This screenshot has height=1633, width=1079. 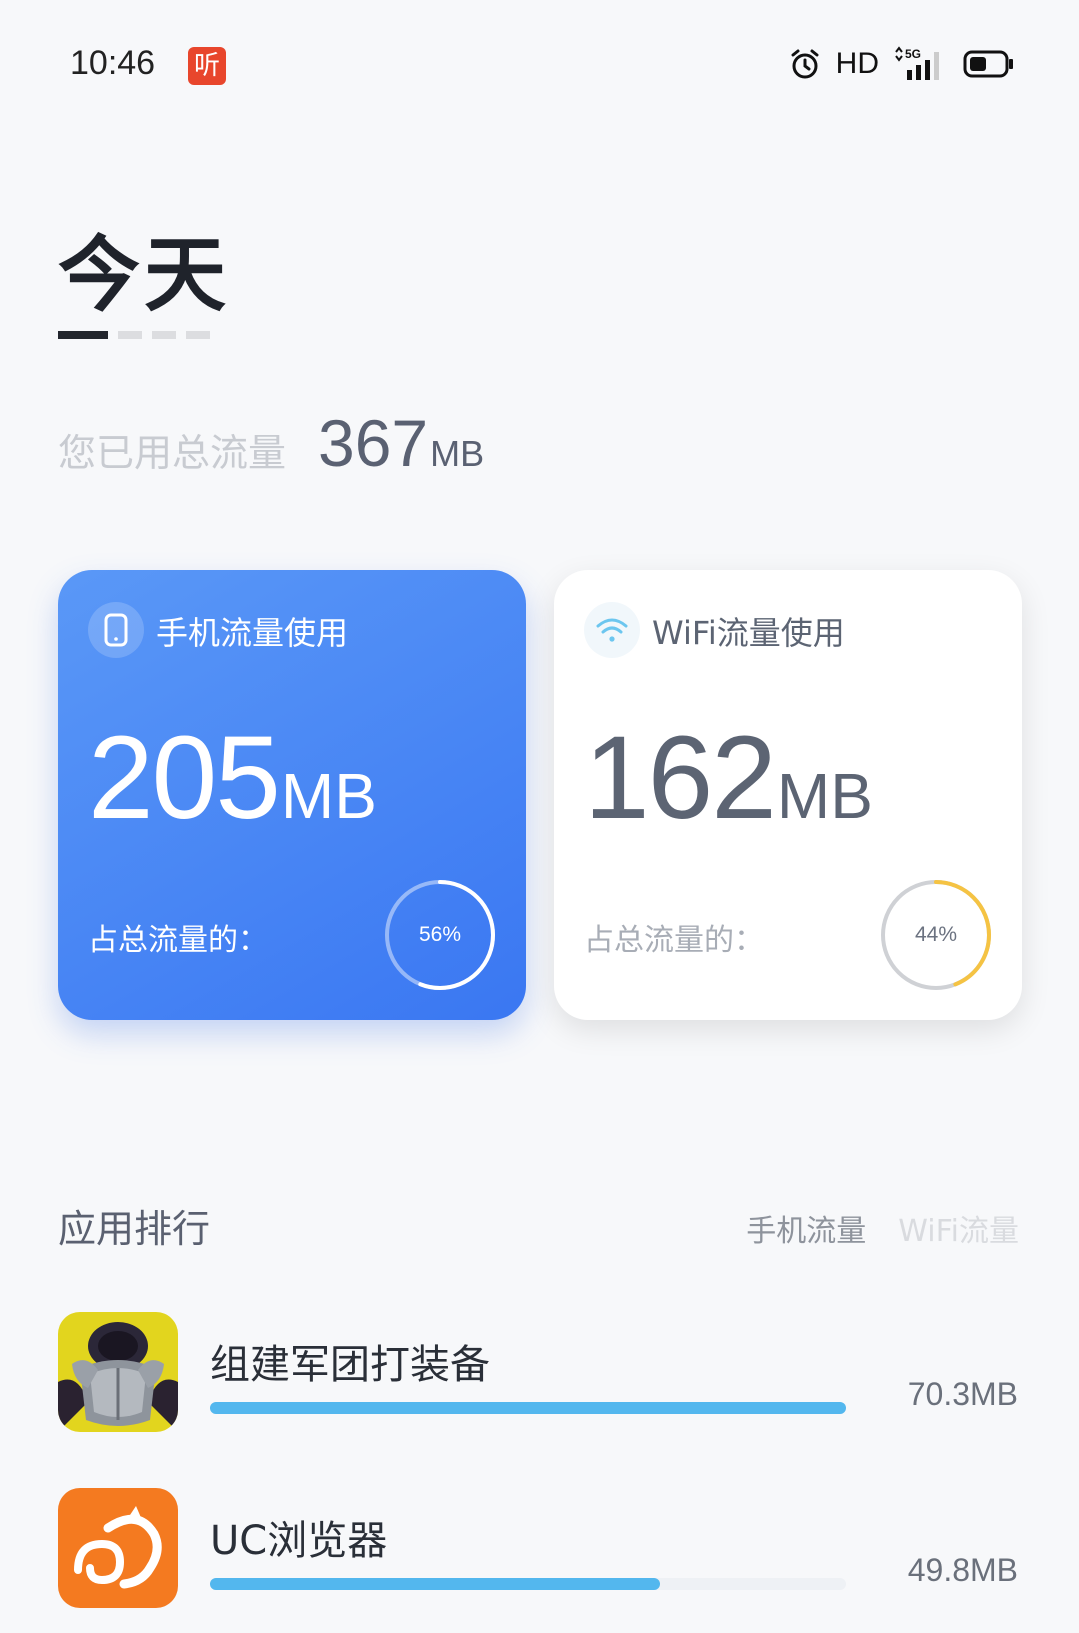 What do you see at coordinates (936, 934) in the screenshot?
I see `wifi-share-percent: 44%` at bounding box center [936, 934].